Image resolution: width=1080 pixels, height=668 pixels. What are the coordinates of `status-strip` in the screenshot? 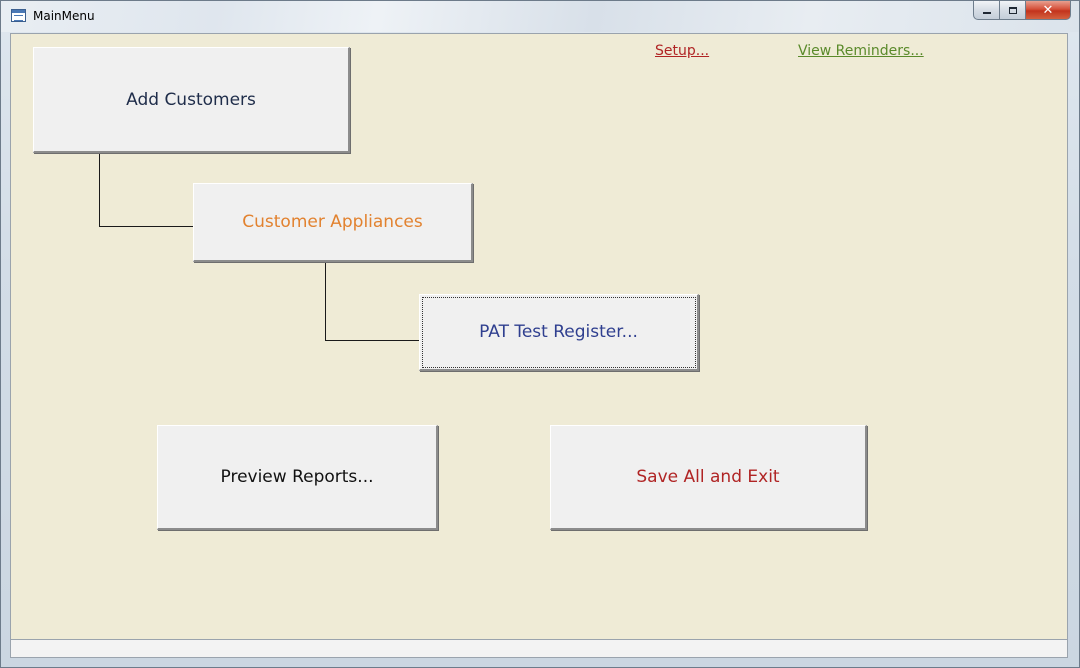 It's located at (539, 649).